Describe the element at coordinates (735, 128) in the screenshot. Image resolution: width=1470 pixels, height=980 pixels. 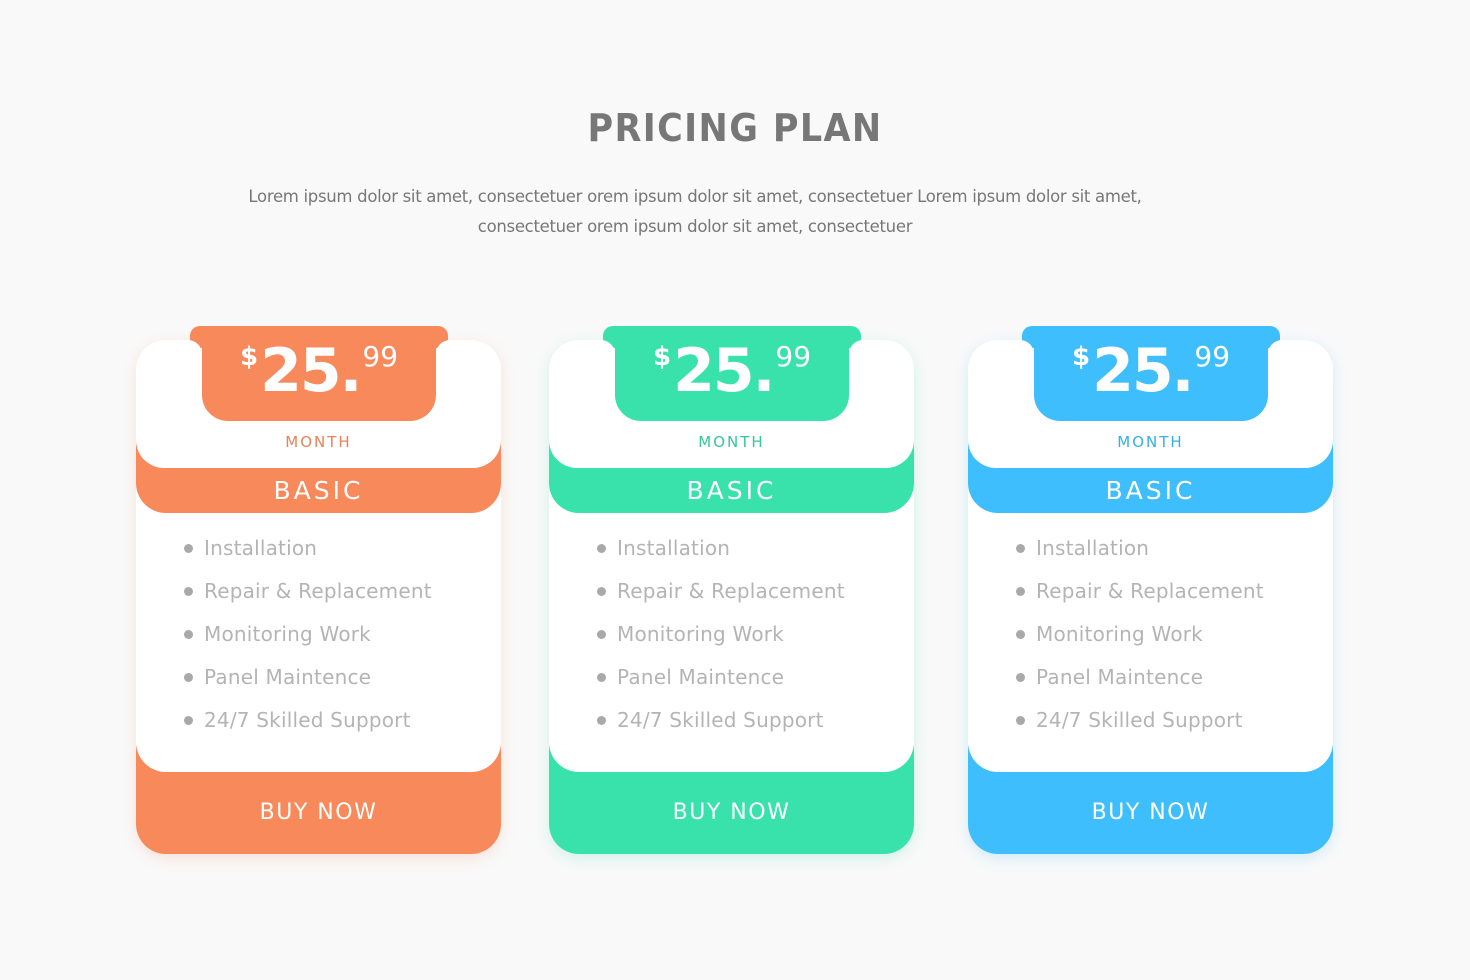
I see `page-title: PRICING PLAN` at that location.